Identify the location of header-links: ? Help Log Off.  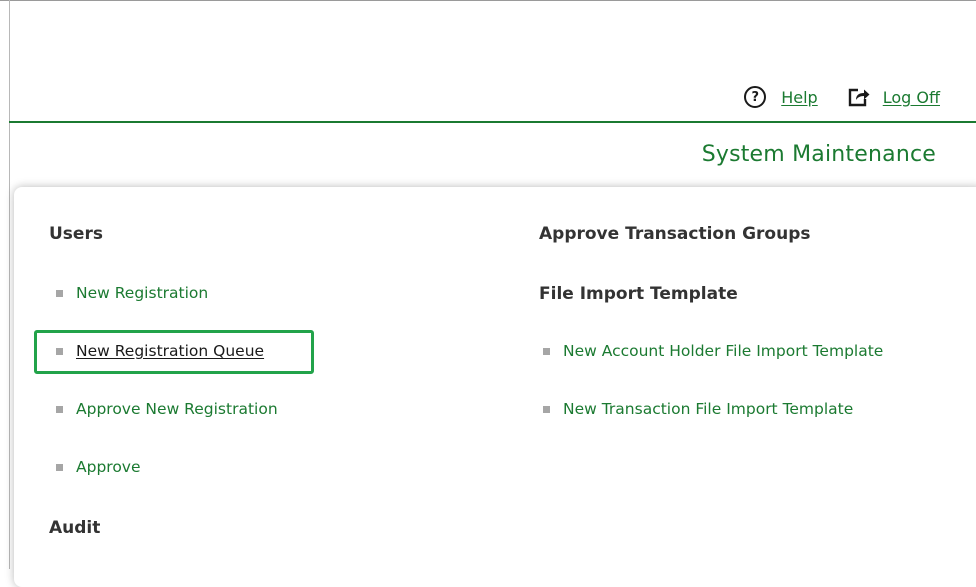
(842, 97).